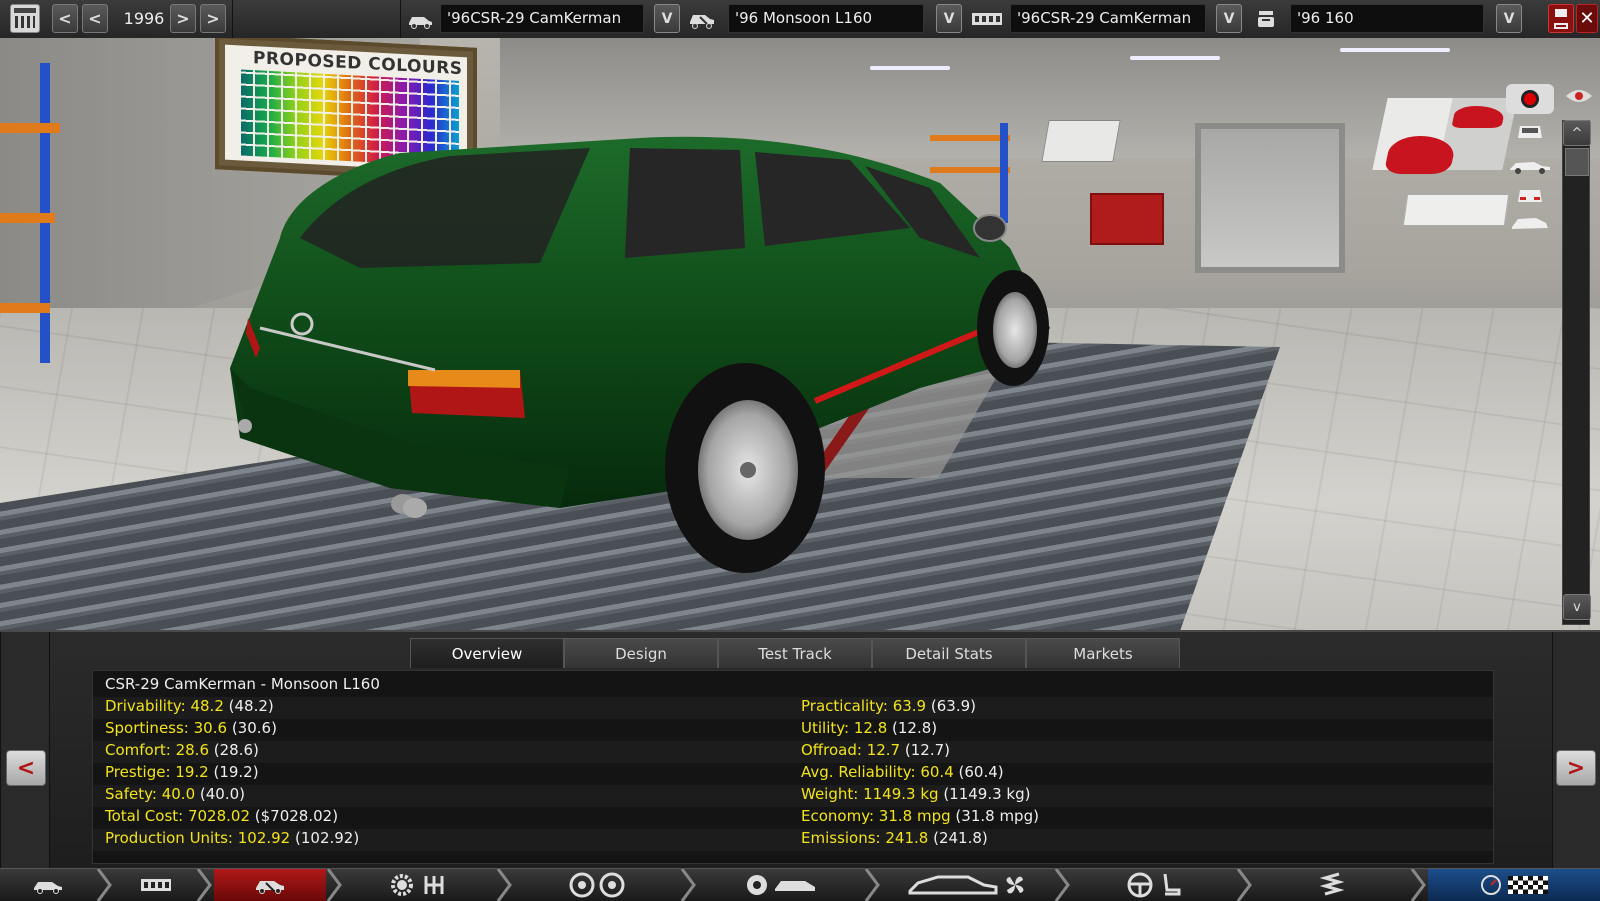 This screenshot has width=1600, height=901. Describe the element at coordinates (1266, 18) in the screenshot. I see `engine-variant-icon` at that location.